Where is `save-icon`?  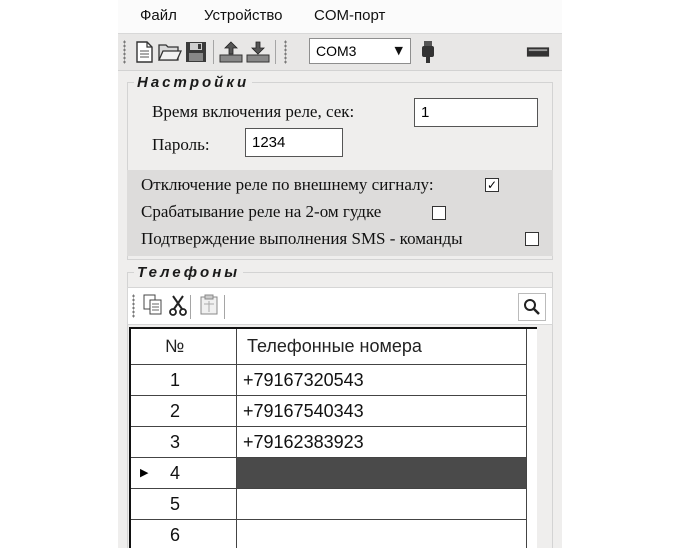
save-icon is located at coordinates (196, 52).